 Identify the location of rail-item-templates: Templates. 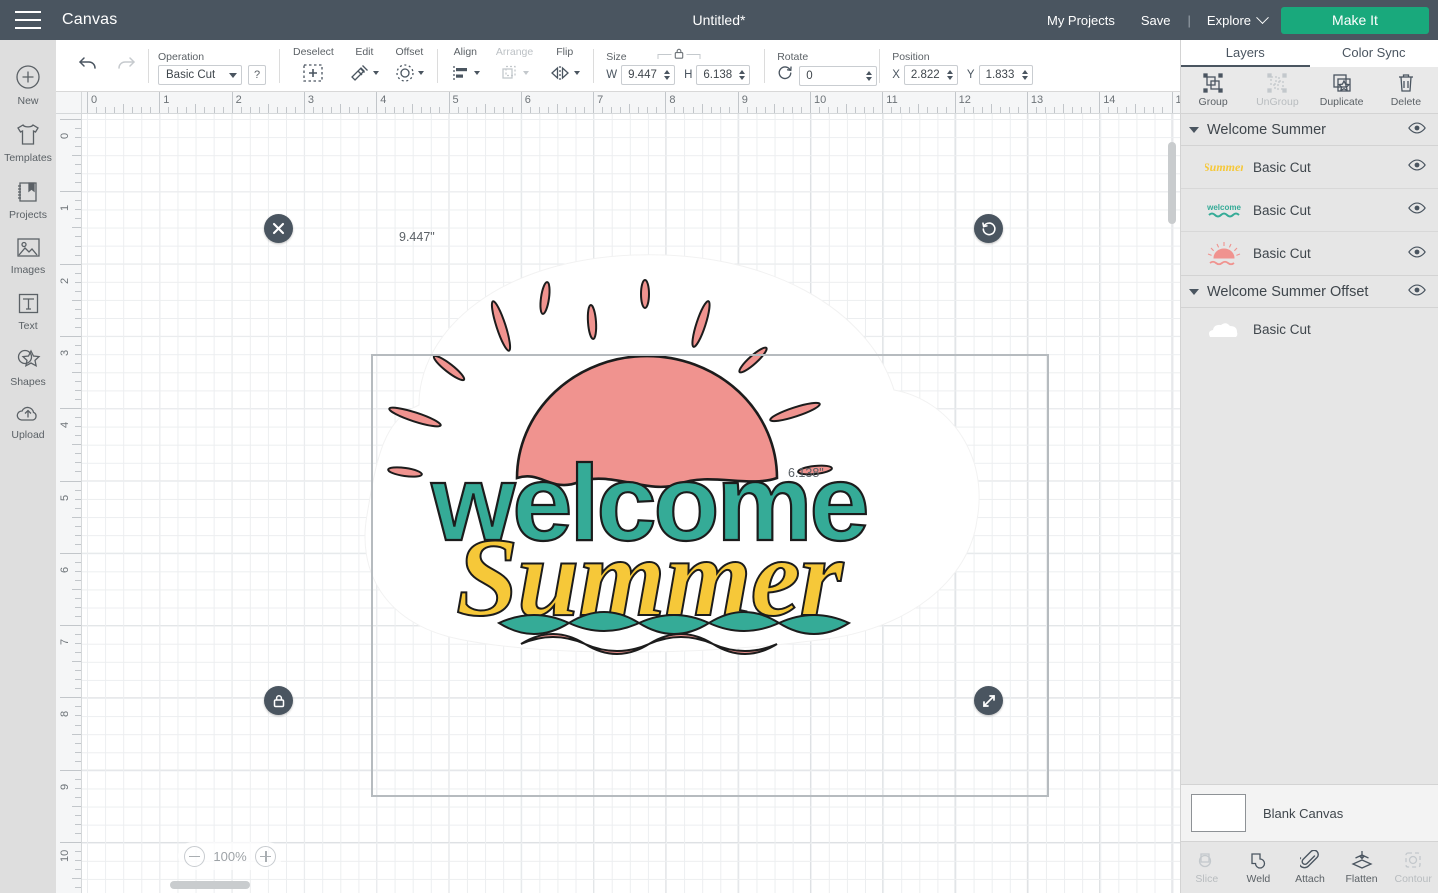
(28, 141).